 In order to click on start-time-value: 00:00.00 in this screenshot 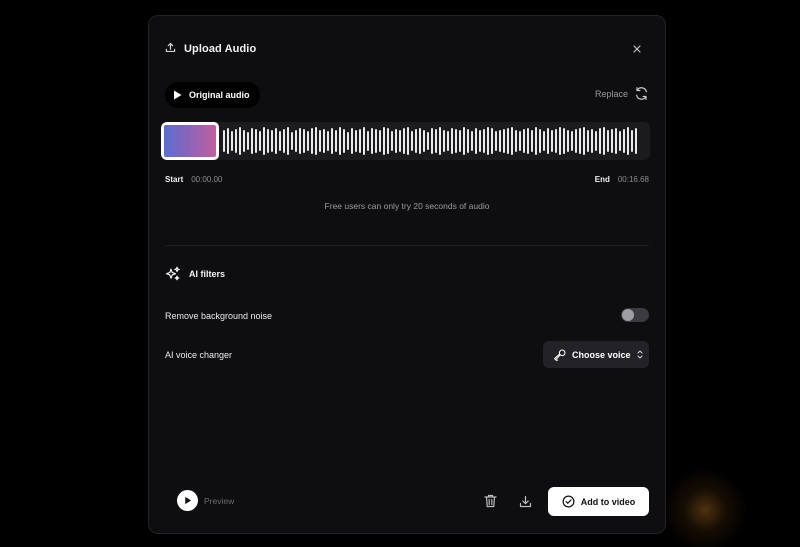, I will do `click(207, 179)`.